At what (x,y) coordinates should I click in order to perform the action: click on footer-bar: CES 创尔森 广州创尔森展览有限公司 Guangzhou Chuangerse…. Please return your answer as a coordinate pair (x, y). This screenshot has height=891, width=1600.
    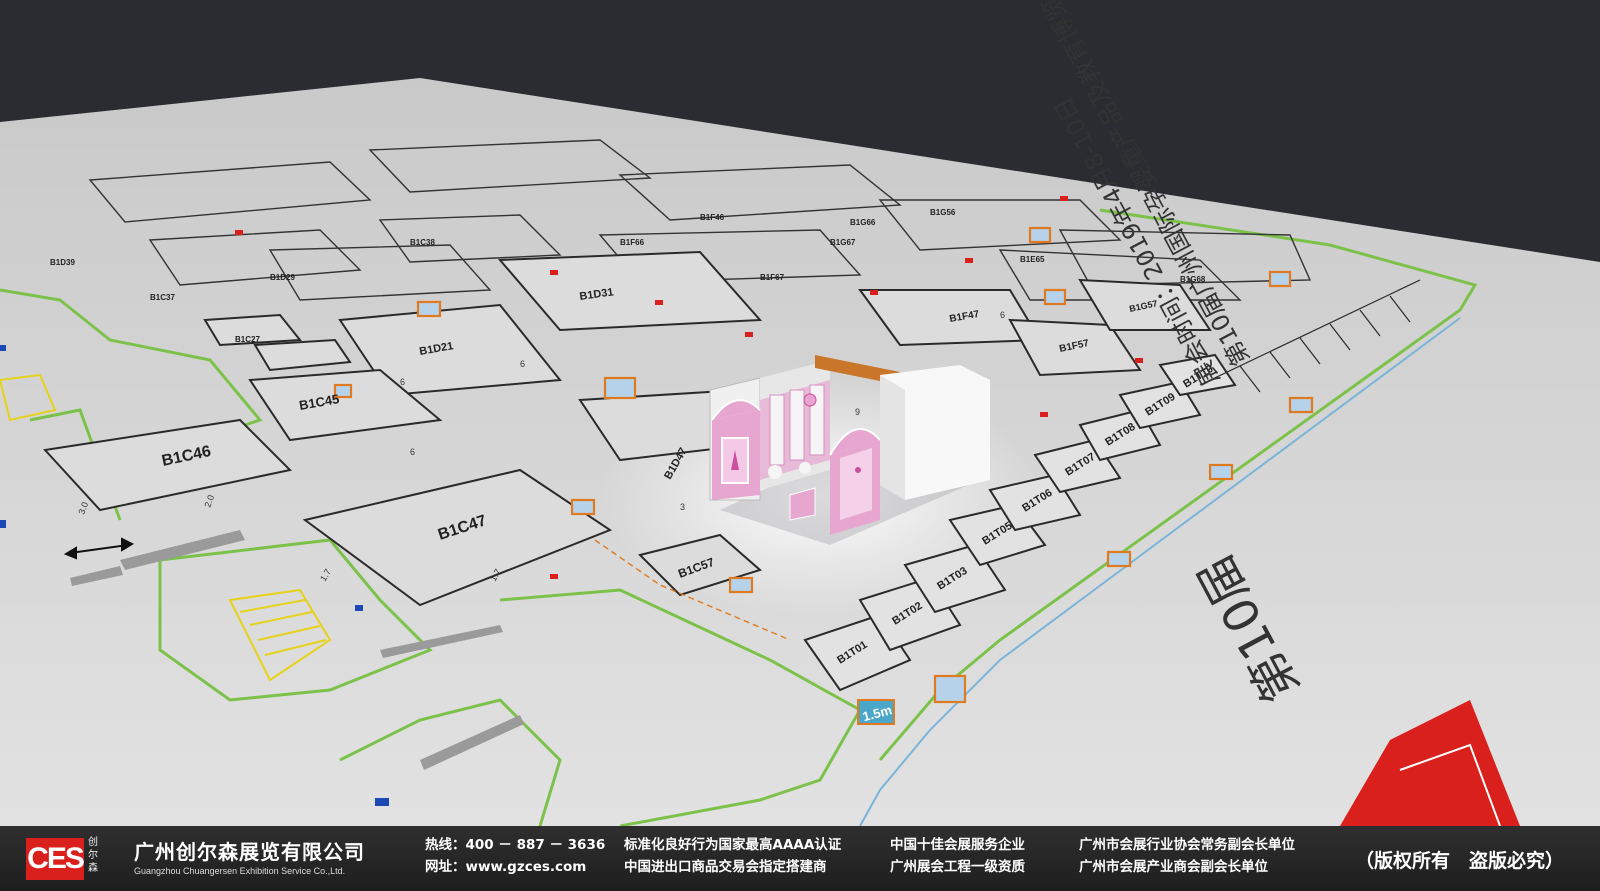
    Looking at the image, I should click on (800, 858).